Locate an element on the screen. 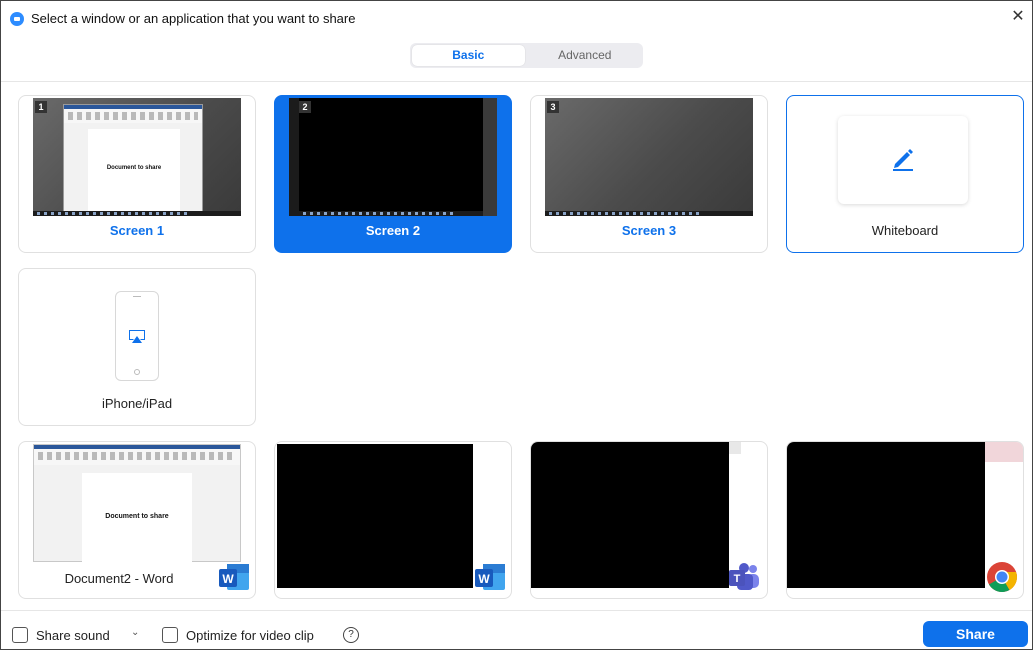  whiteboard-label: Whiteboard is located at coordinates (905, 230).